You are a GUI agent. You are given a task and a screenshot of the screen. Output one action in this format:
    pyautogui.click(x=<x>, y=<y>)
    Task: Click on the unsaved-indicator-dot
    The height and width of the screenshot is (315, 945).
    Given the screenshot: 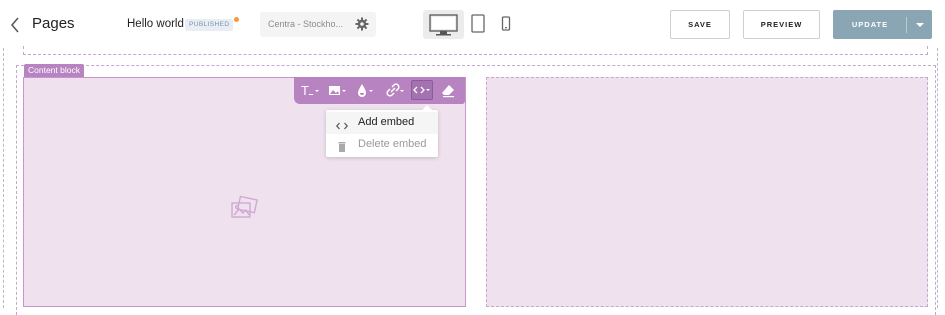 What is the action you would take?
    pyautogui.click(x=236, y=19)
    